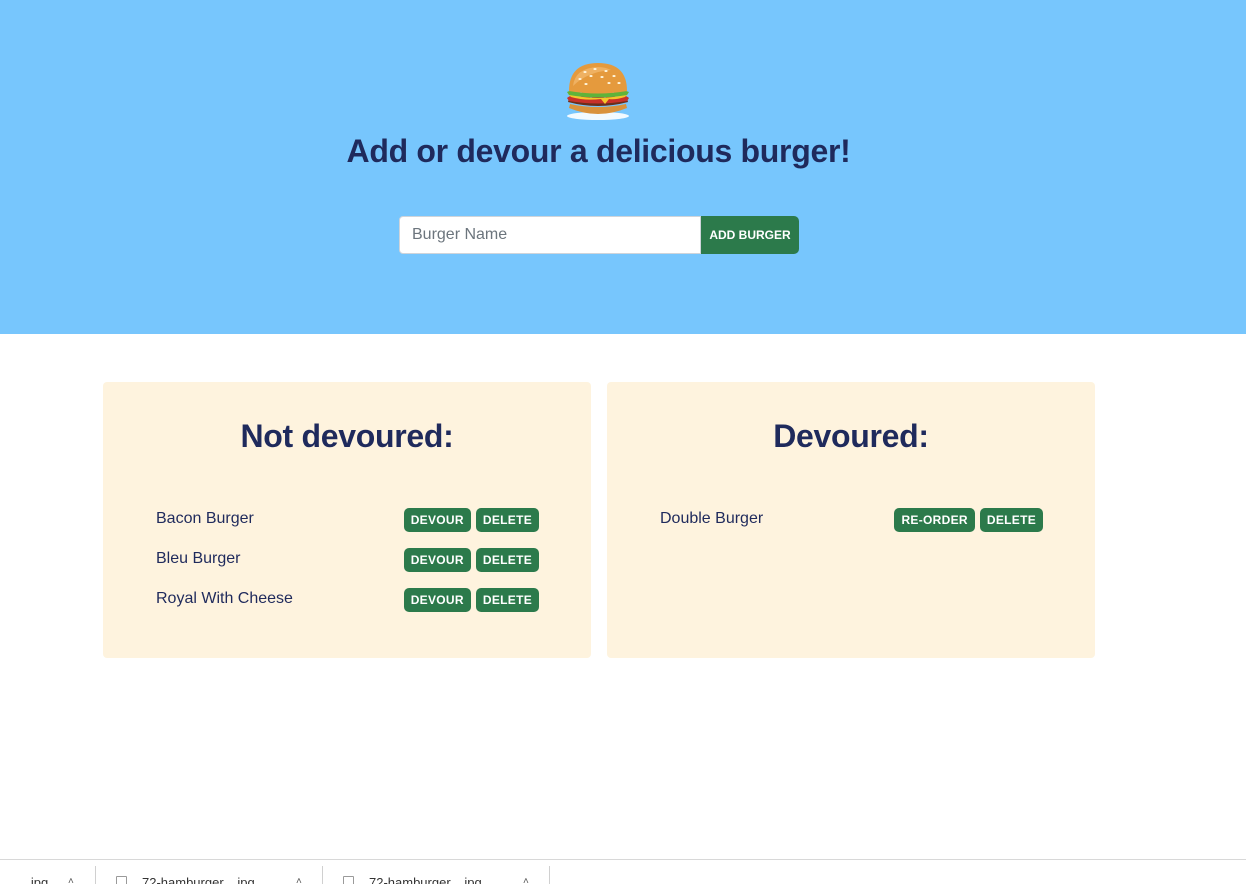 The height and width of the screenshot is (884, 1246). What do you see at coordinates (198, 558) in the screenshot?
I see `burger-name: Bleu Burger` at bounding box center [198, 558].